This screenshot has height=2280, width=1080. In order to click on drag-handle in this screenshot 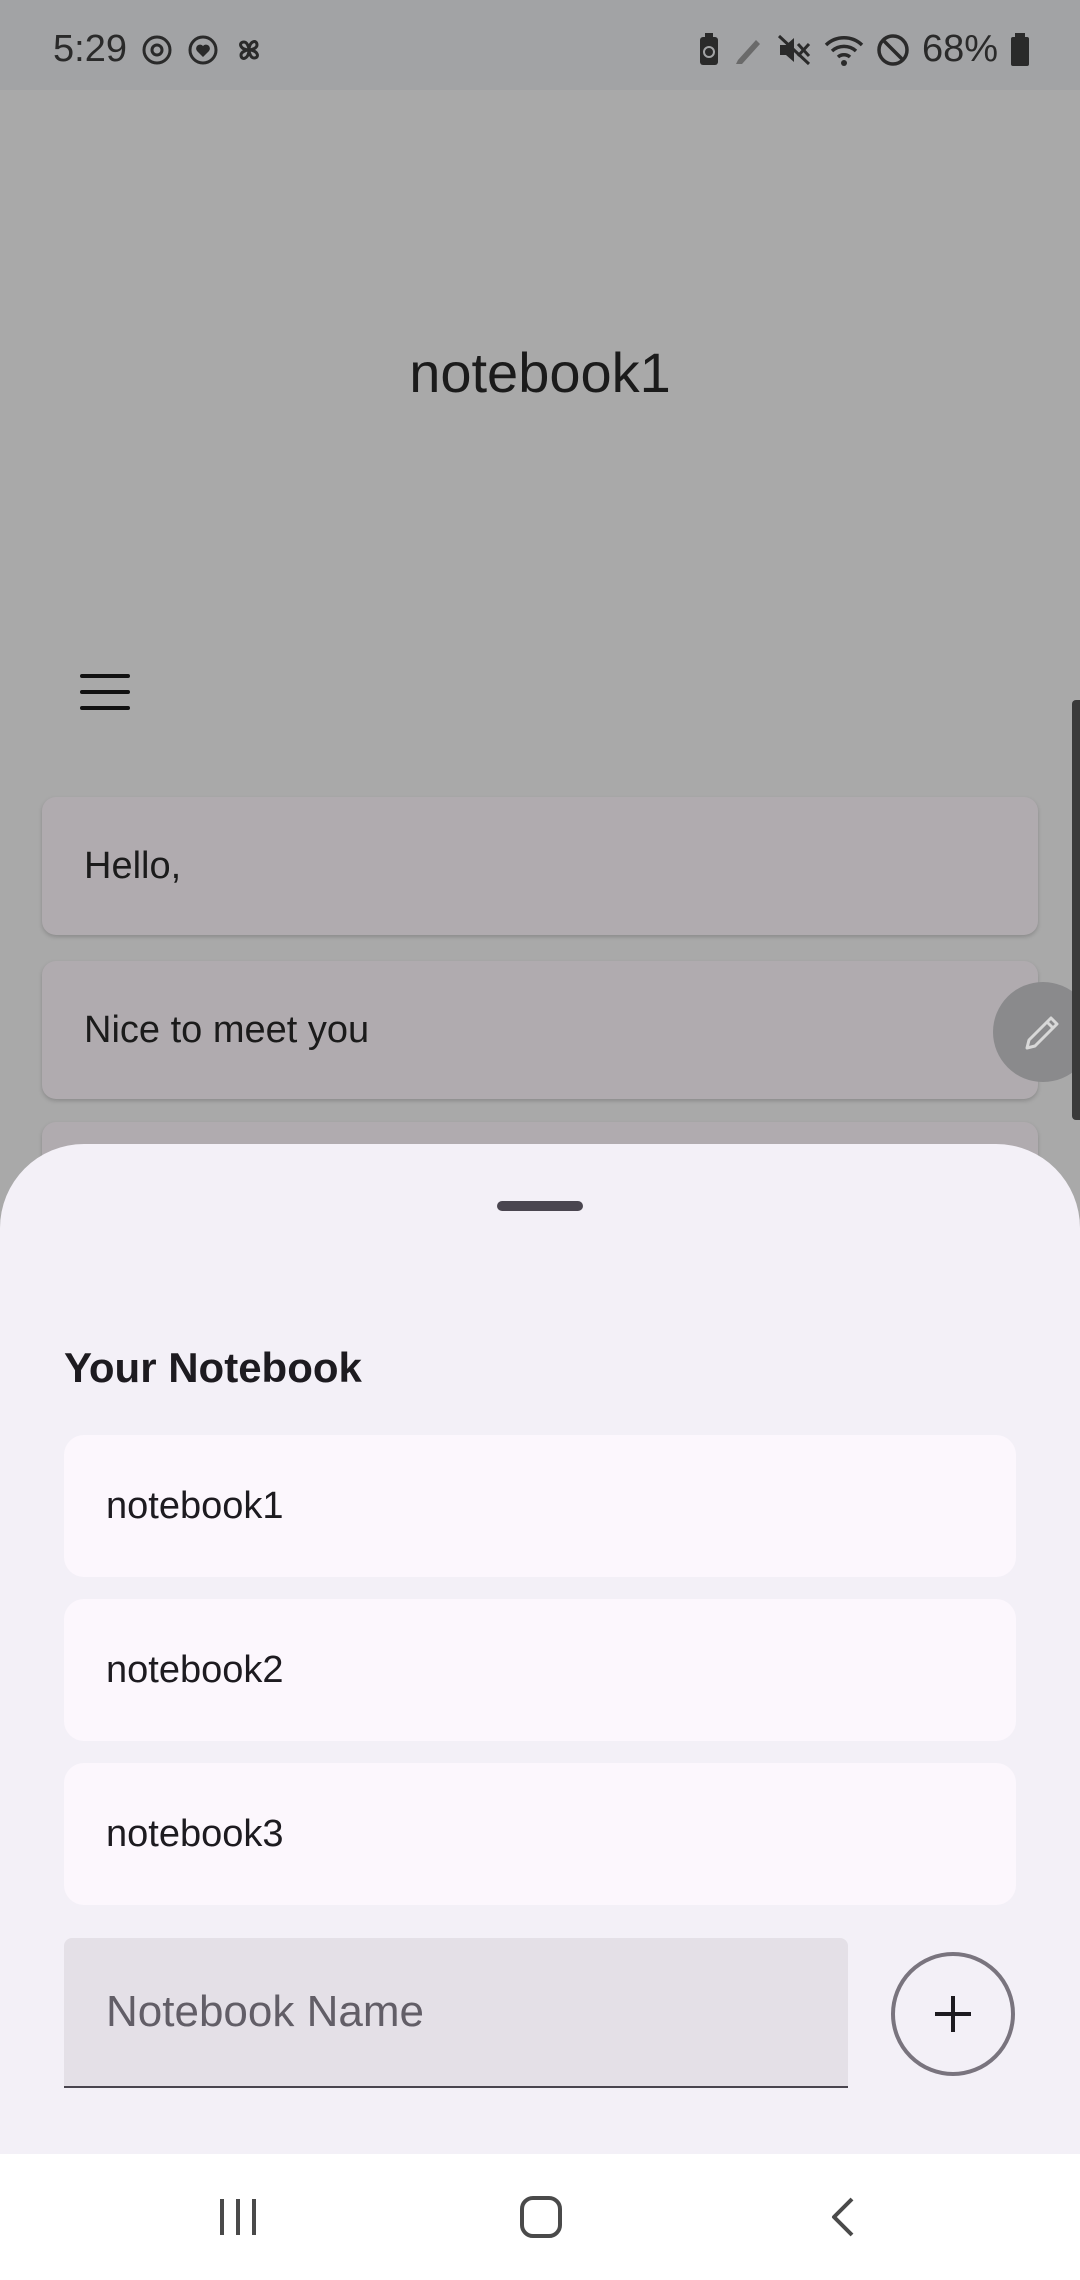, I will do `click(540, 1206)`.